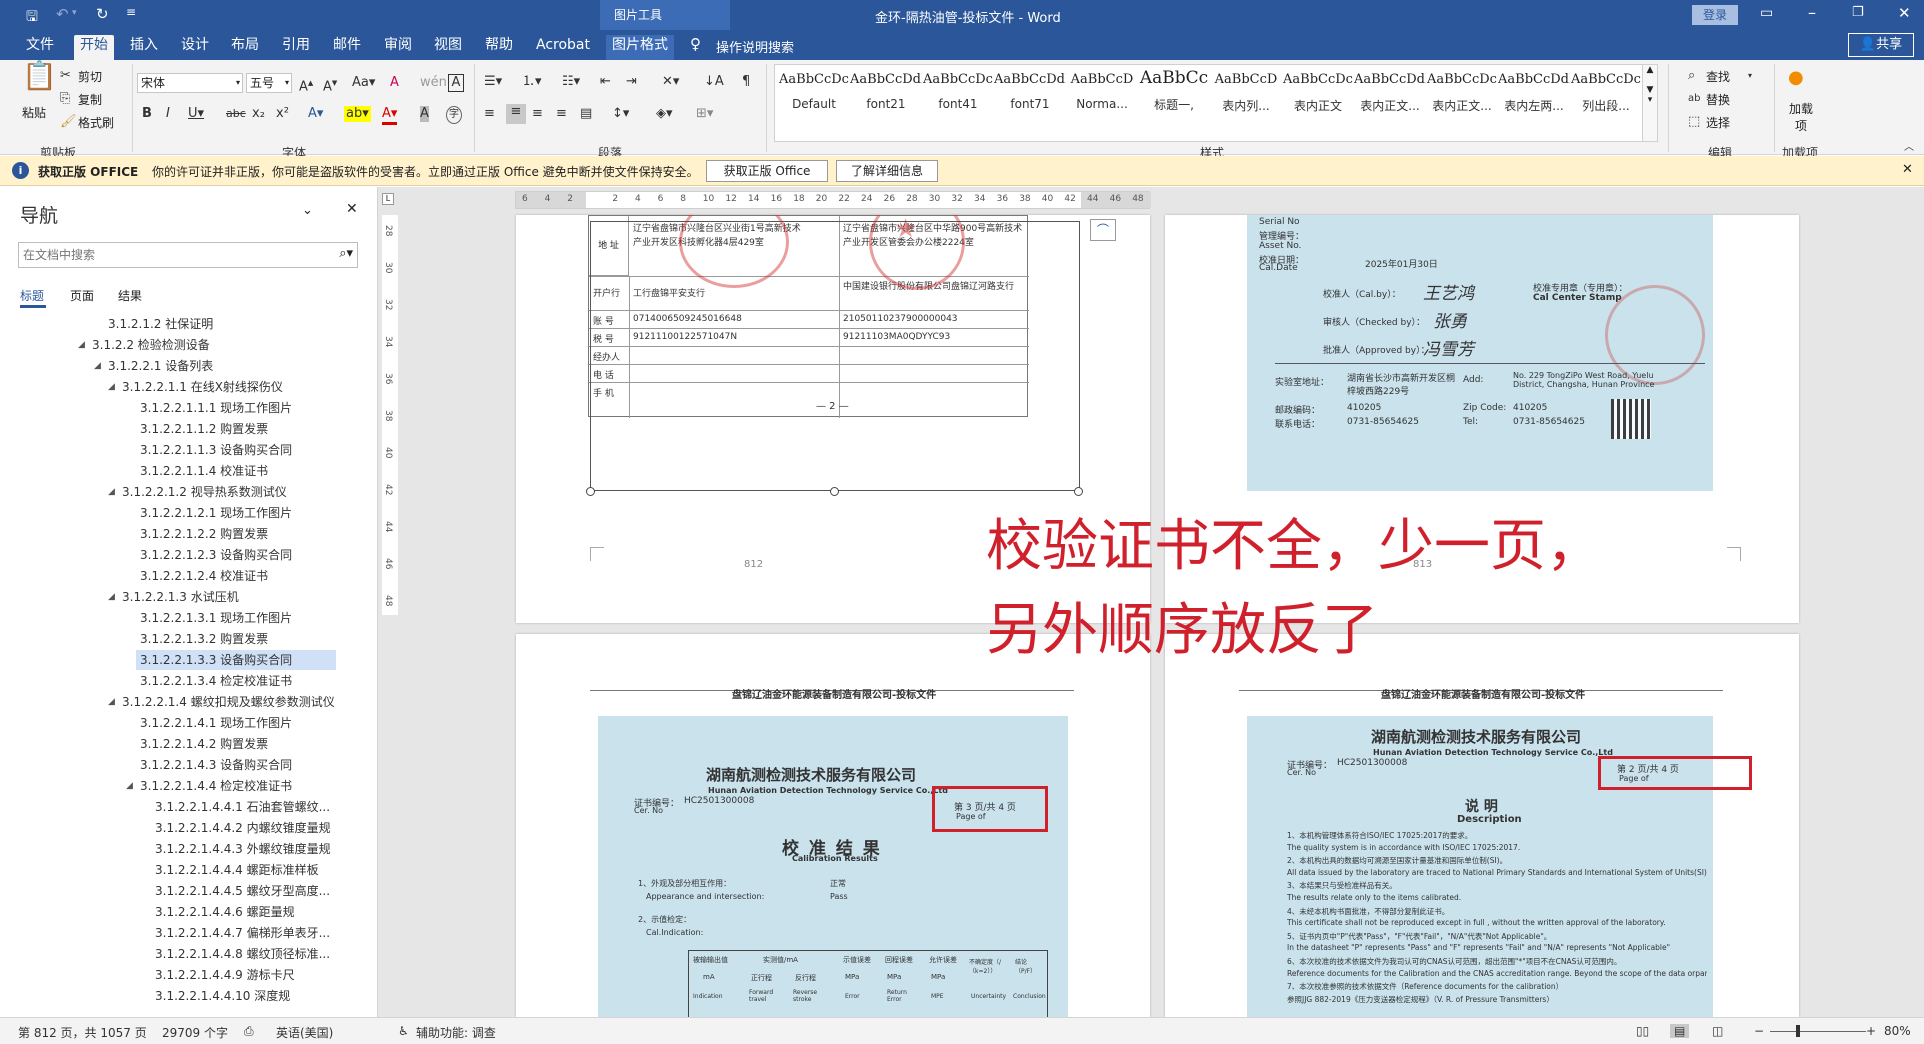 Image resolution: width=1924 pixels, height=1044 pixels. Describe the element at coordinates (258, 114) in the screenshot. I see `subscript-icon: x₂` at that location.